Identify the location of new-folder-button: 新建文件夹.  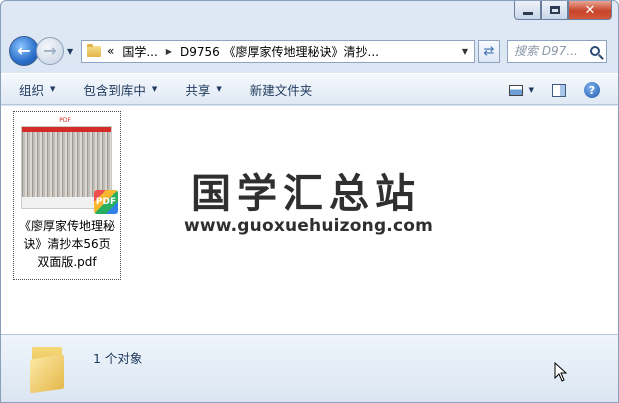
(281, 89).